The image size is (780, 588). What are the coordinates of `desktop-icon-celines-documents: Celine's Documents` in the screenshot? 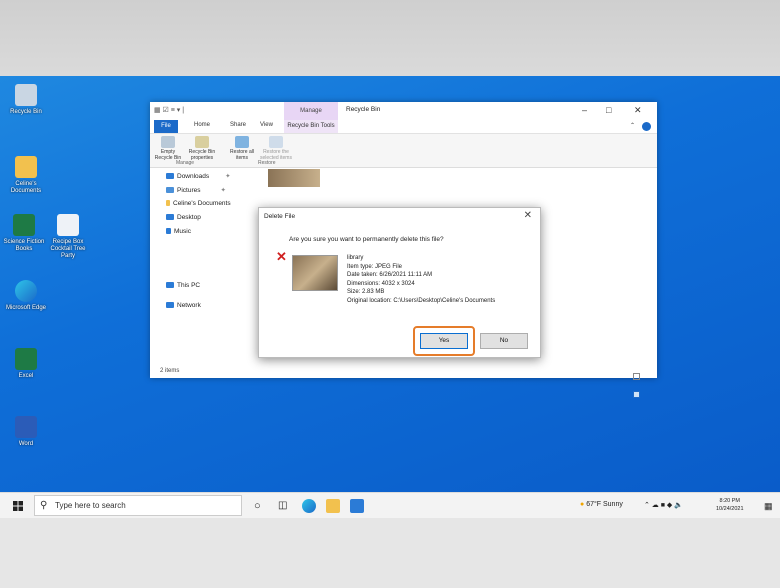 It's located at (26, 175).